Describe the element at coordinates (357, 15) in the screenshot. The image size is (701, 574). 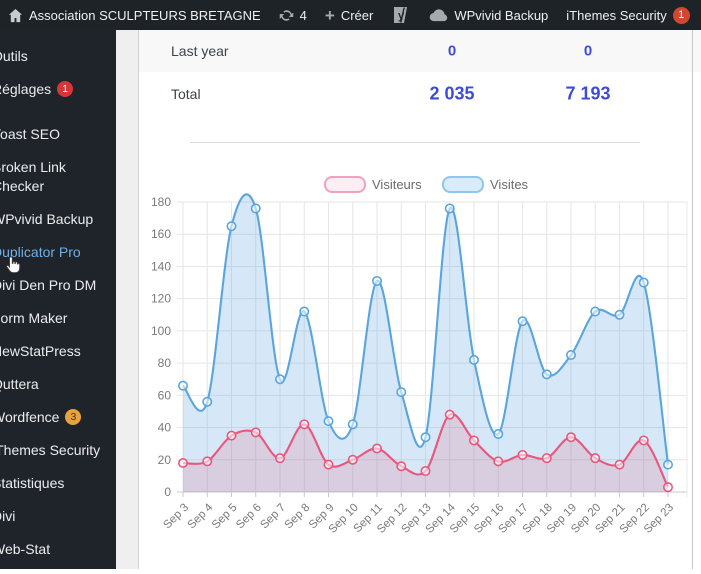
I see `new-content-label: Créer` at that location.